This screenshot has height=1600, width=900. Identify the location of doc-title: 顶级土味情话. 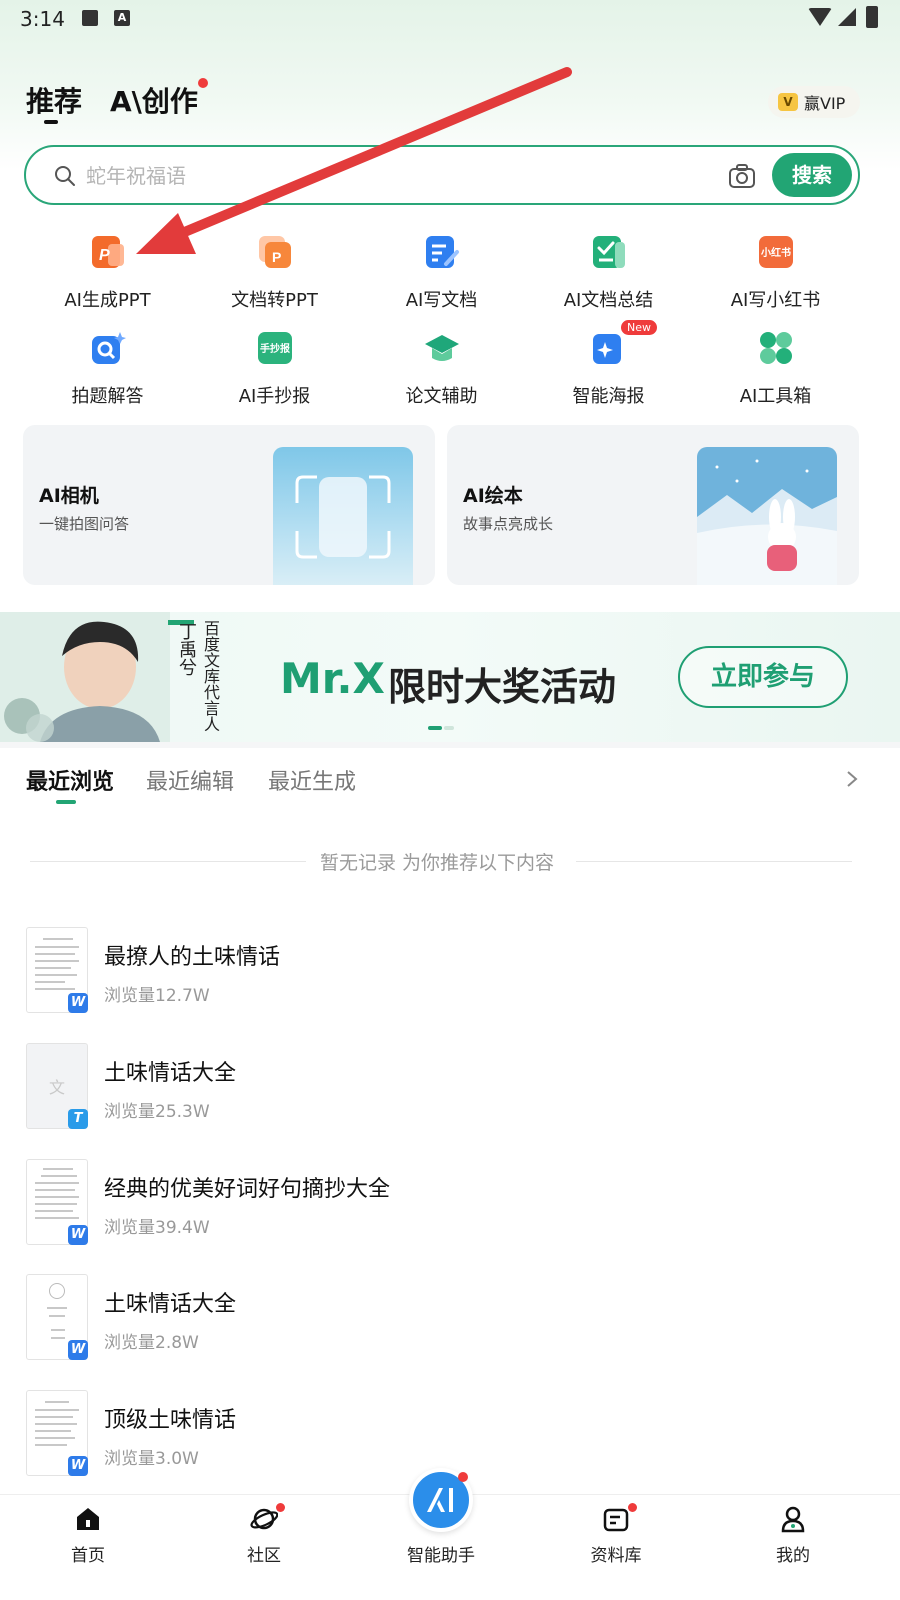
(170, 1420).